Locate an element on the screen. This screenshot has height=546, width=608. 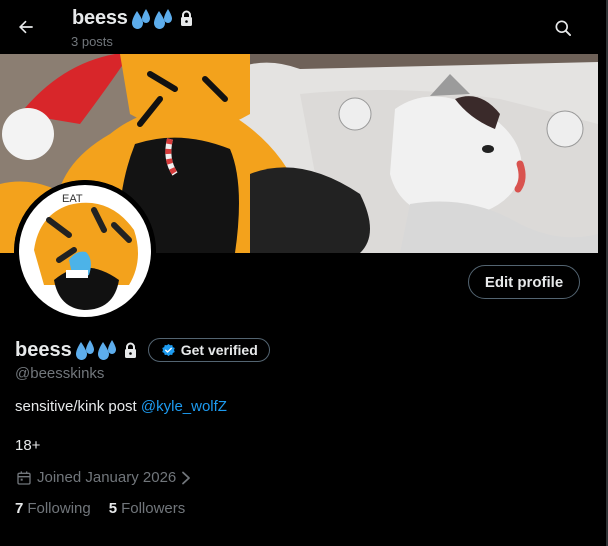
display-name-row: beess Get verified is located at coordinates (142, 350).